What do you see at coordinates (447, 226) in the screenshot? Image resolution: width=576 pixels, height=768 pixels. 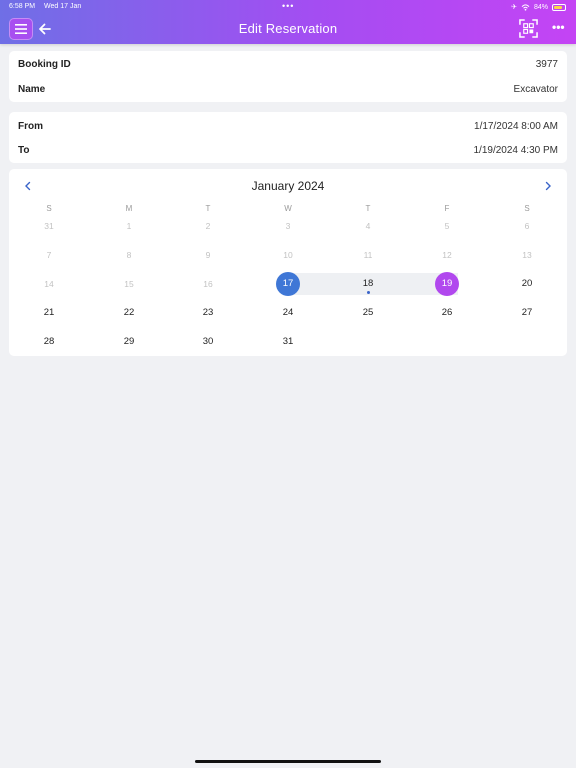 I see `calendar-day: 5` at bounding box center [447, 226].